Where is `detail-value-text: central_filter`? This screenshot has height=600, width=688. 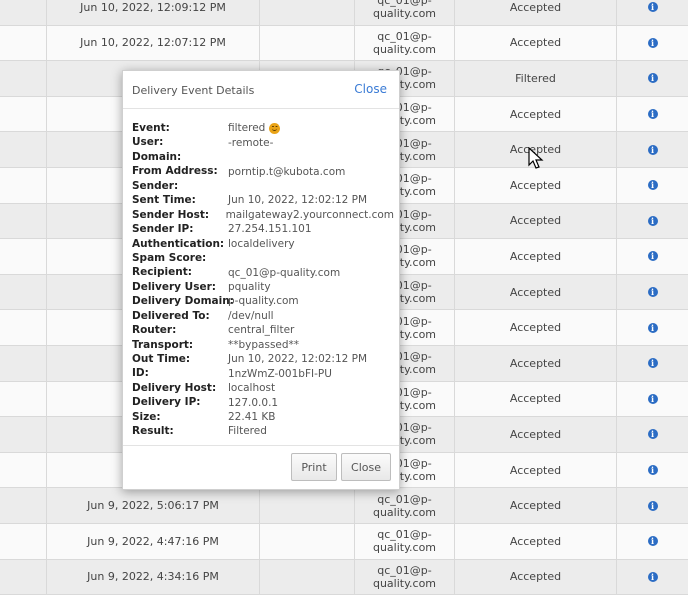
detail-value-text: central_filter is located at coordinates (261, 330).